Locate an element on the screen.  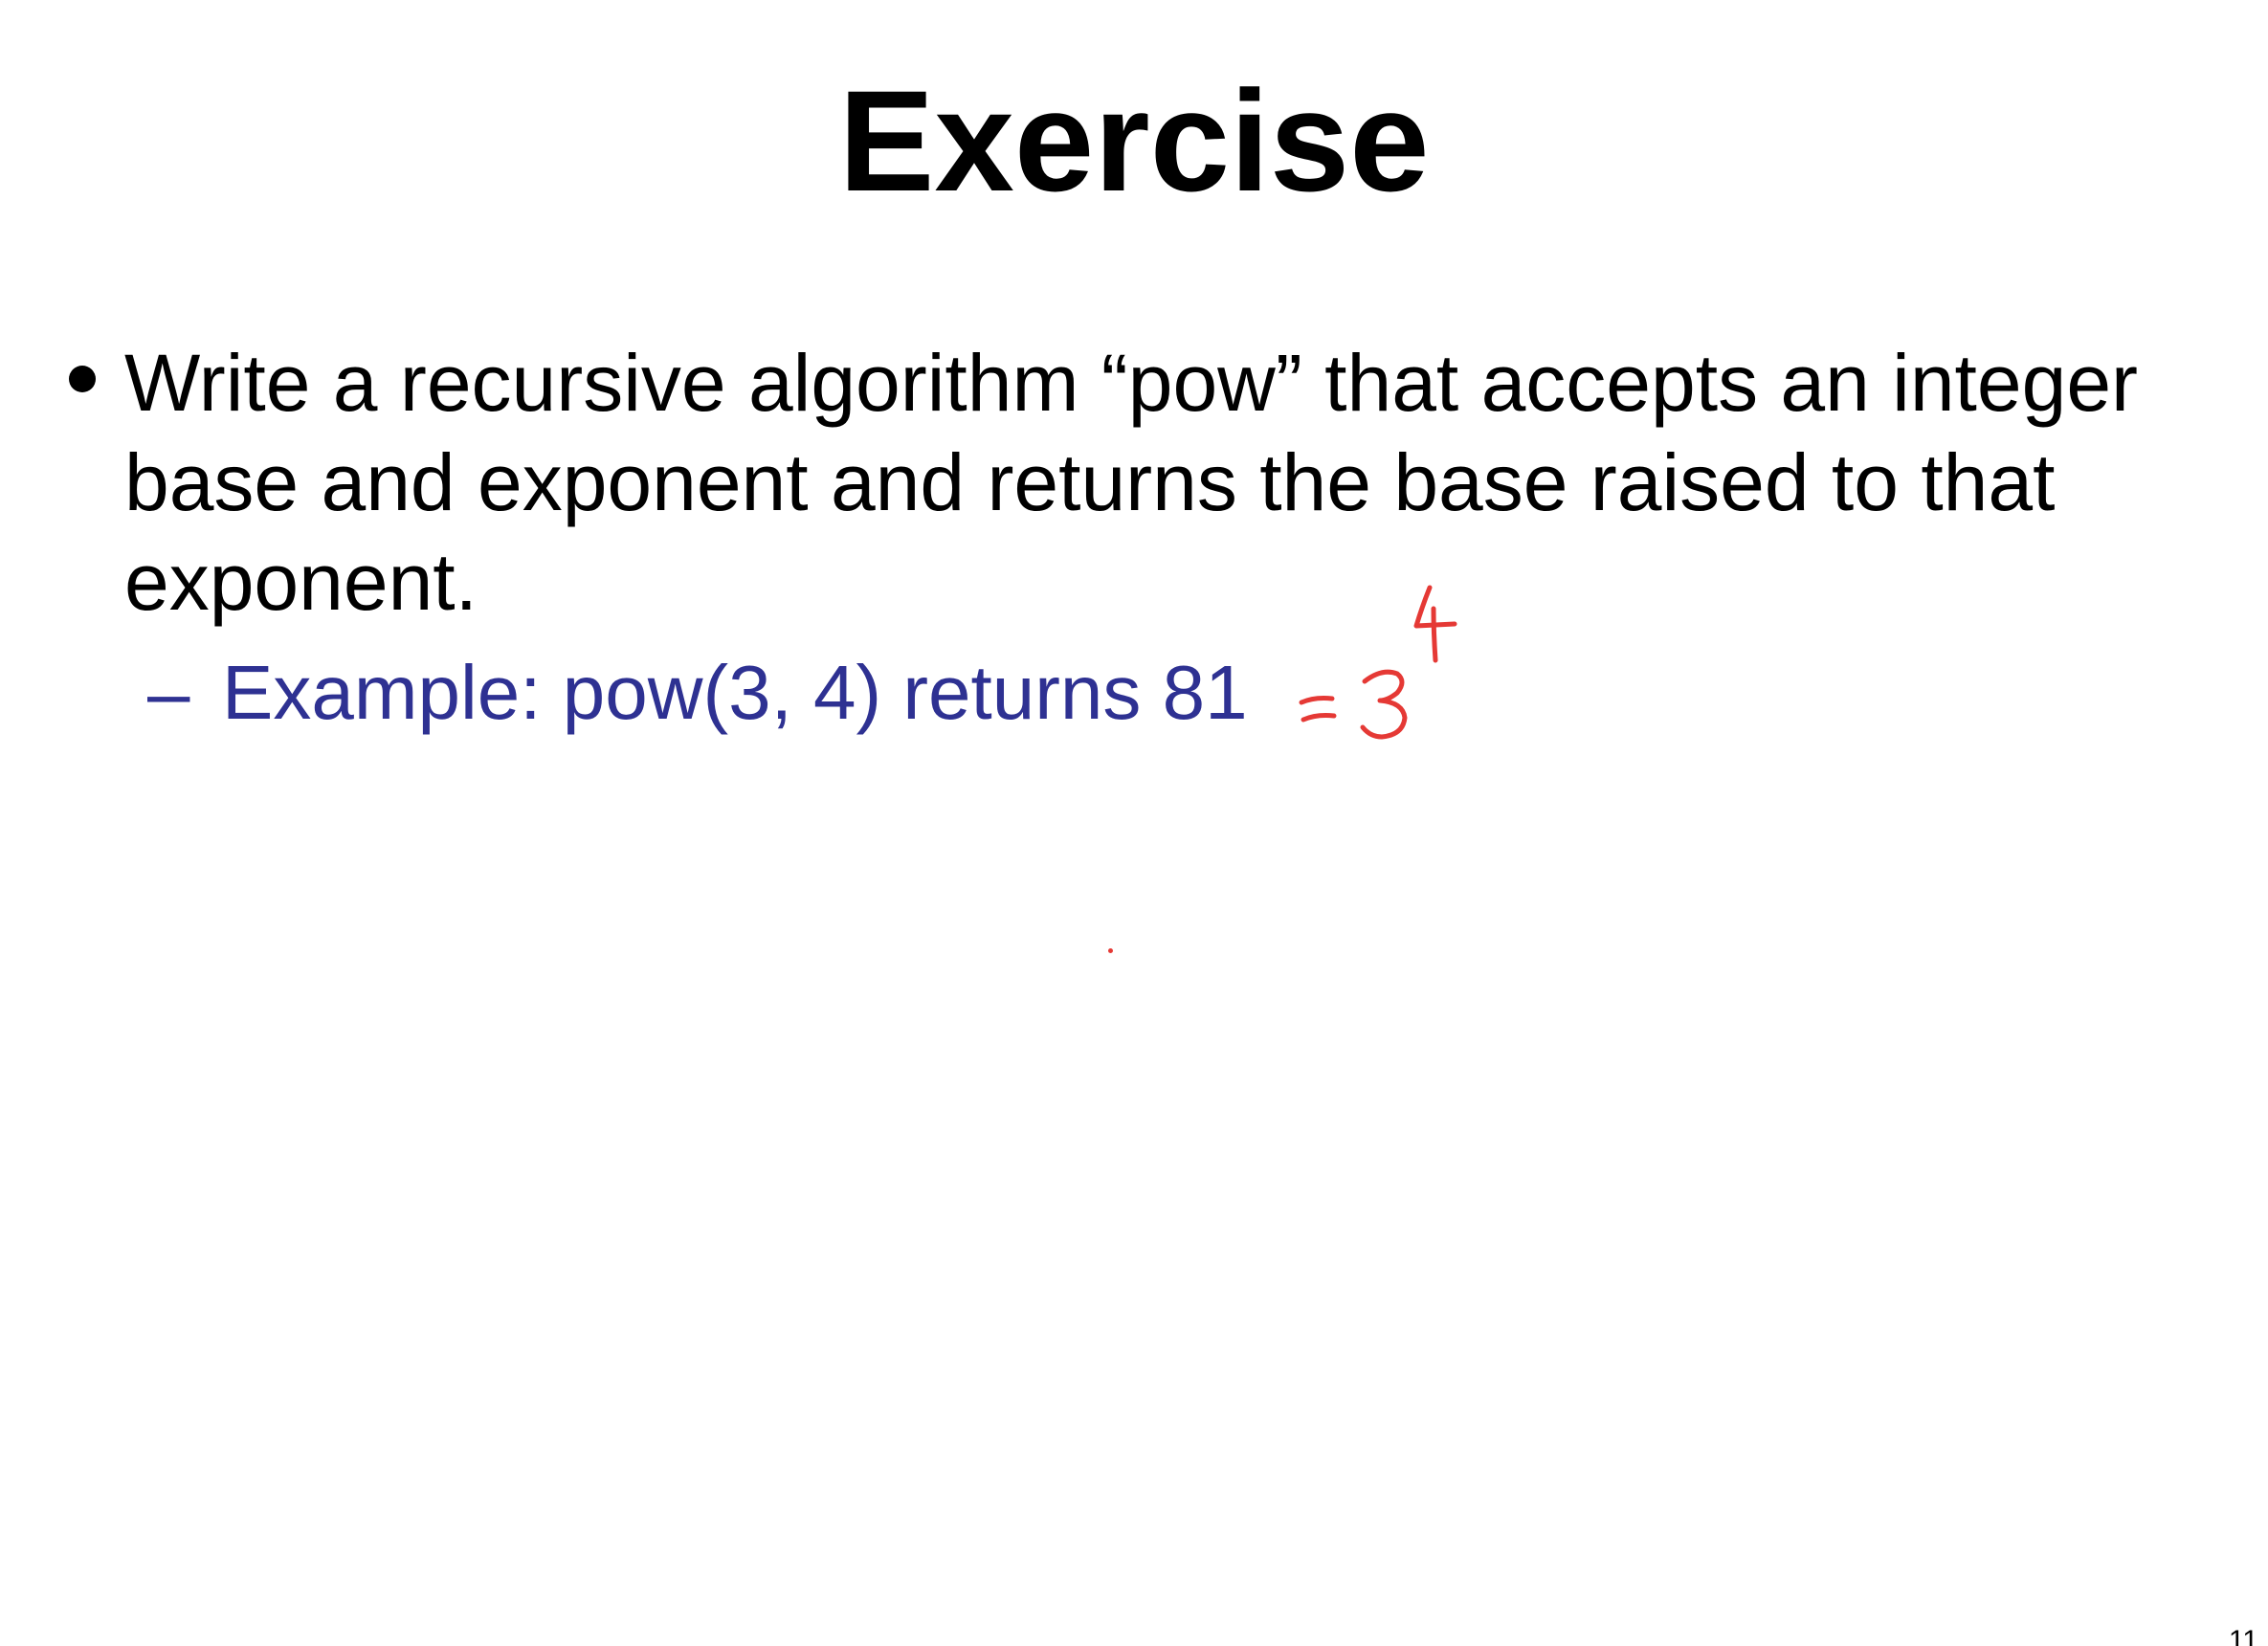
handwritten-equals is located at coordinates (1318, 709).